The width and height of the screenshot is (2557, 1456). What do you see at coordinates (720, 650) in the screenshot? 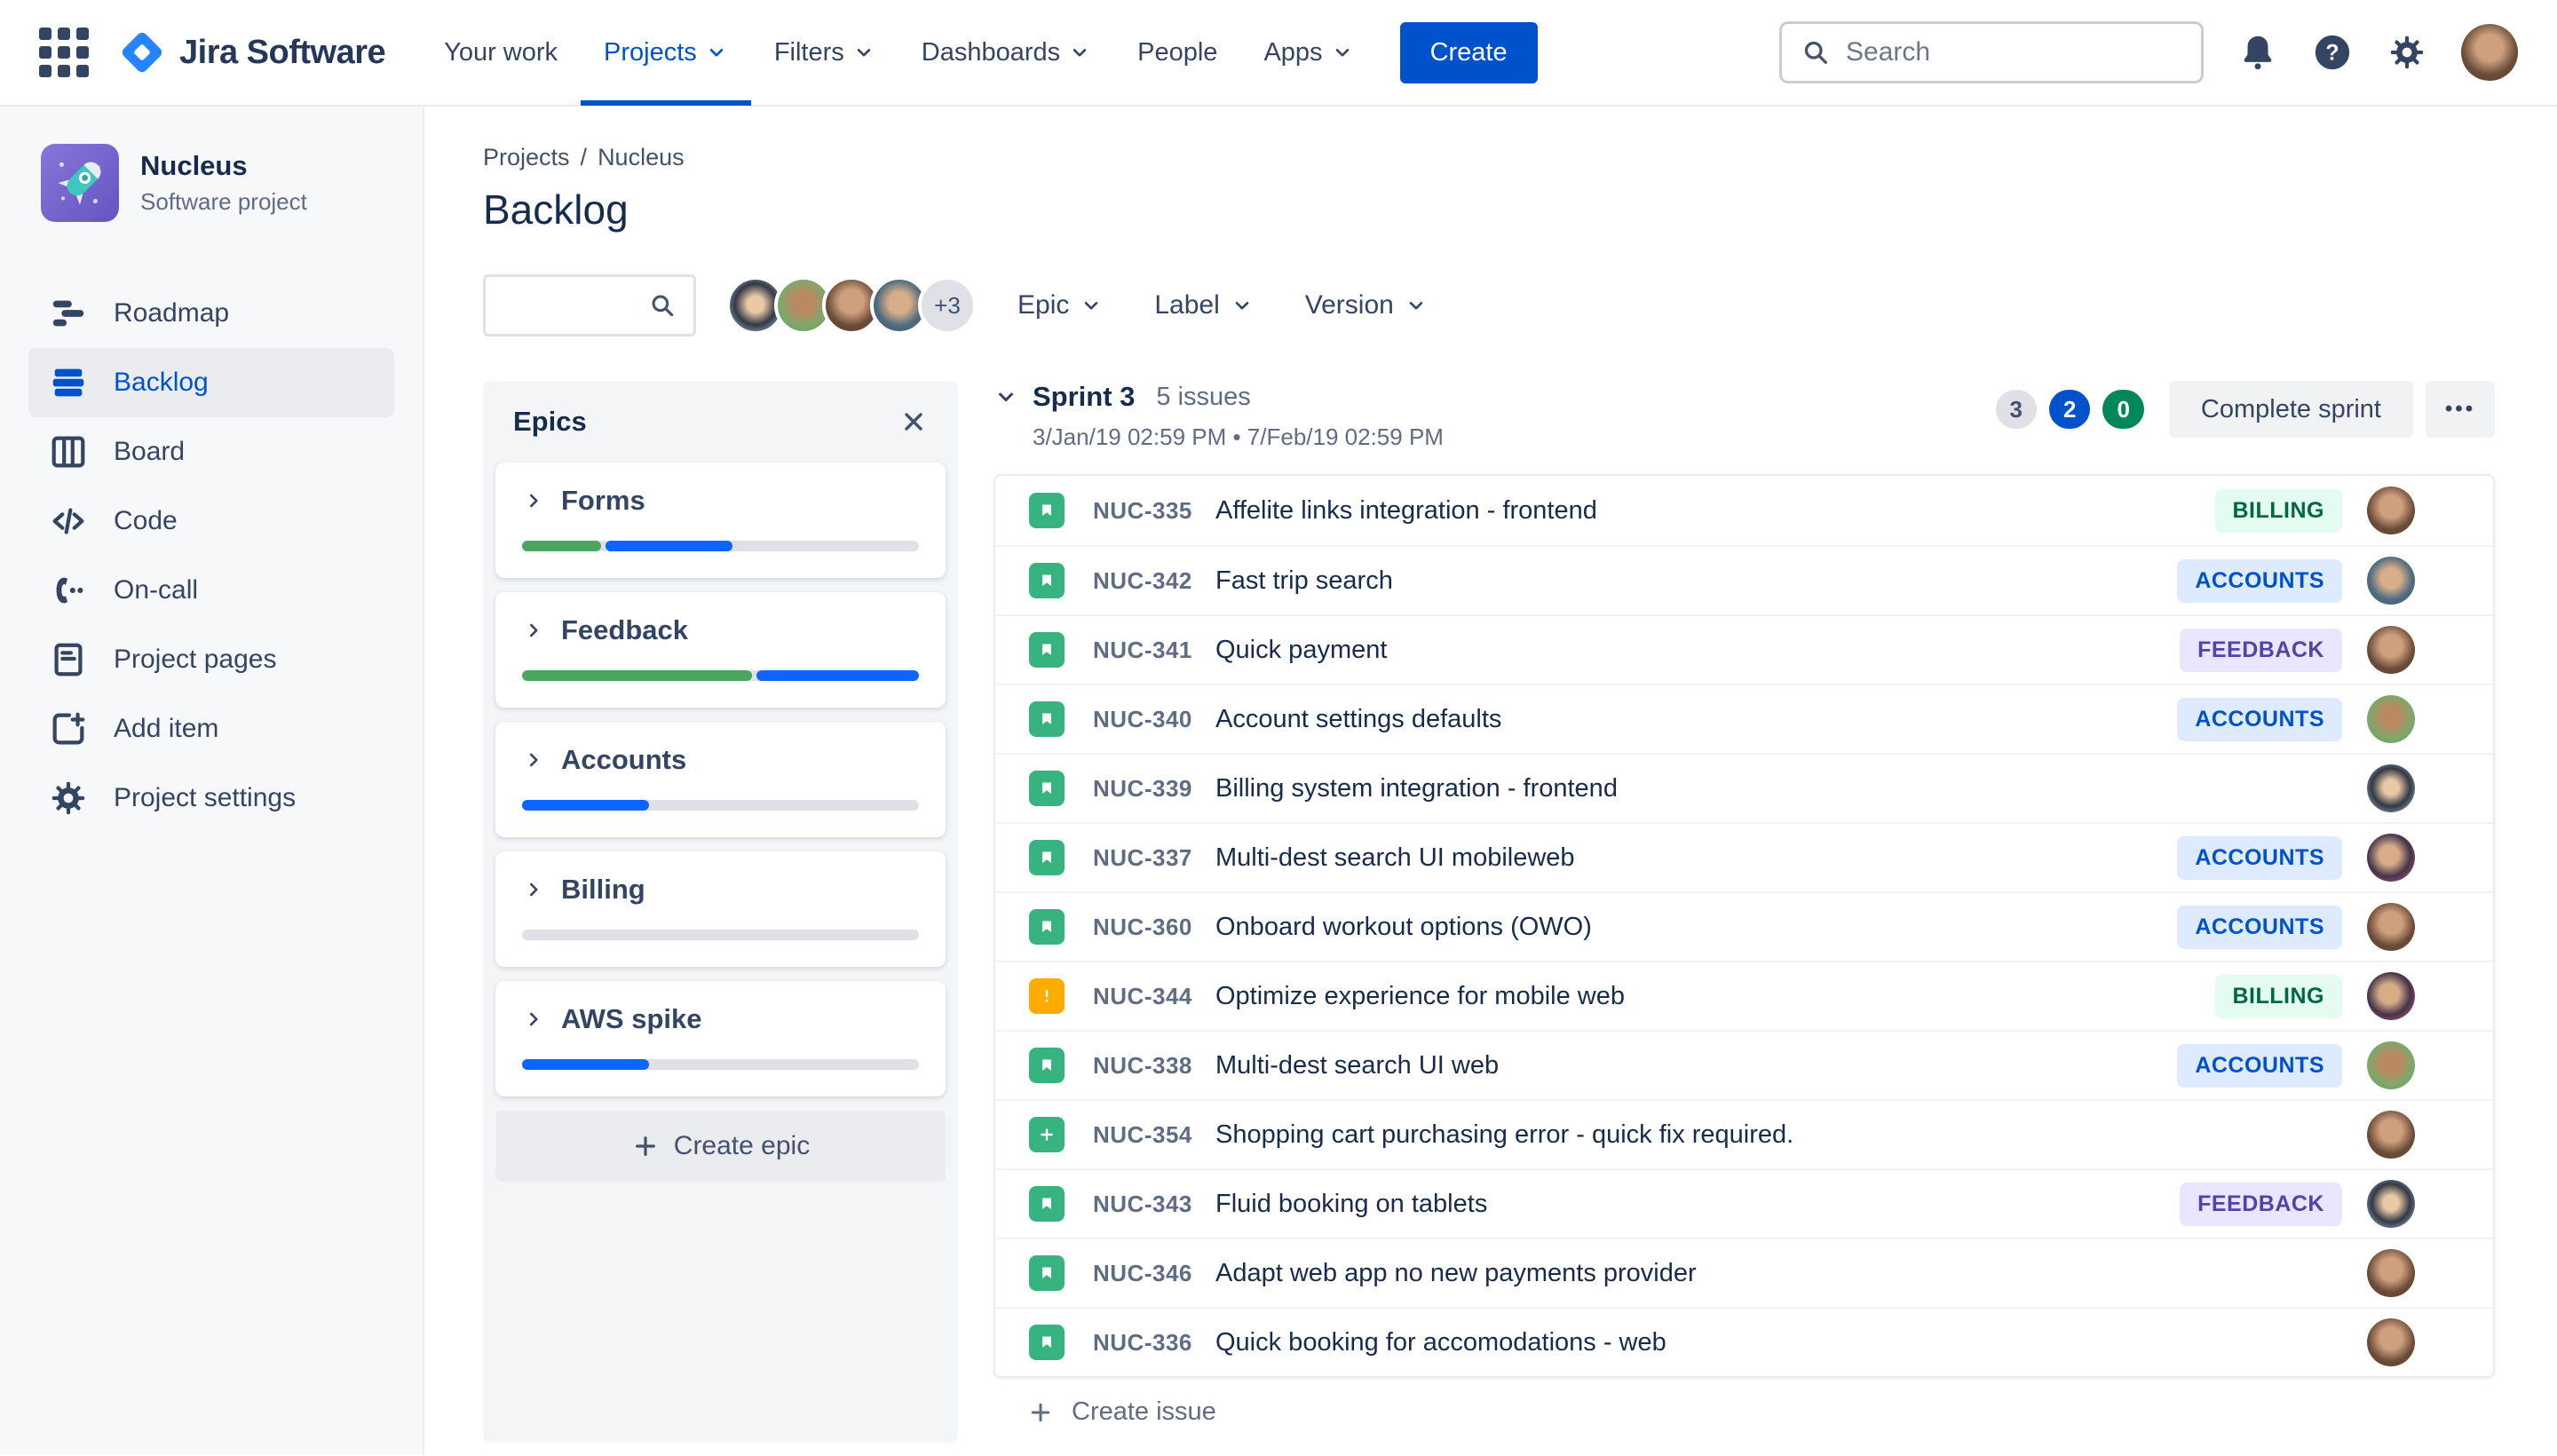
I see `epic-card: Feedback` at bounding box center [720, 650].